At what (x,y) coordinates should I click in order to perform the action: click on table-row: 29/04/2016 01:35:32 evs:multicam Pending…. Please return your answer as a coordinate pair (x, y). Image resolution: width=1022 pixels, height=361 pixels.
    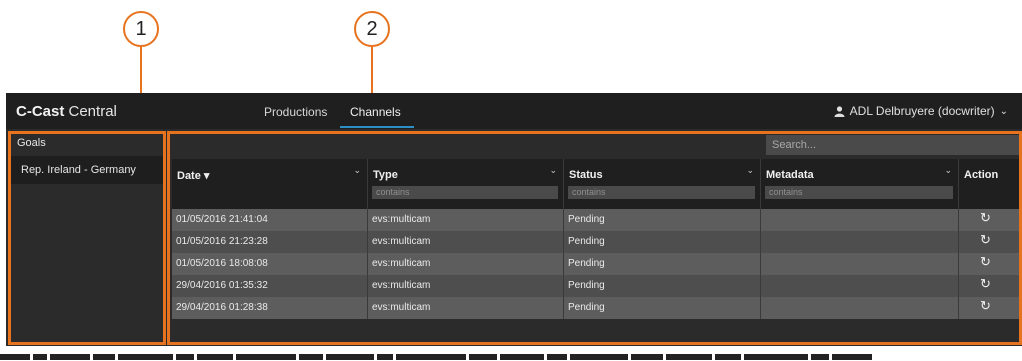
    Looking at the image, I should click on (597, 286).